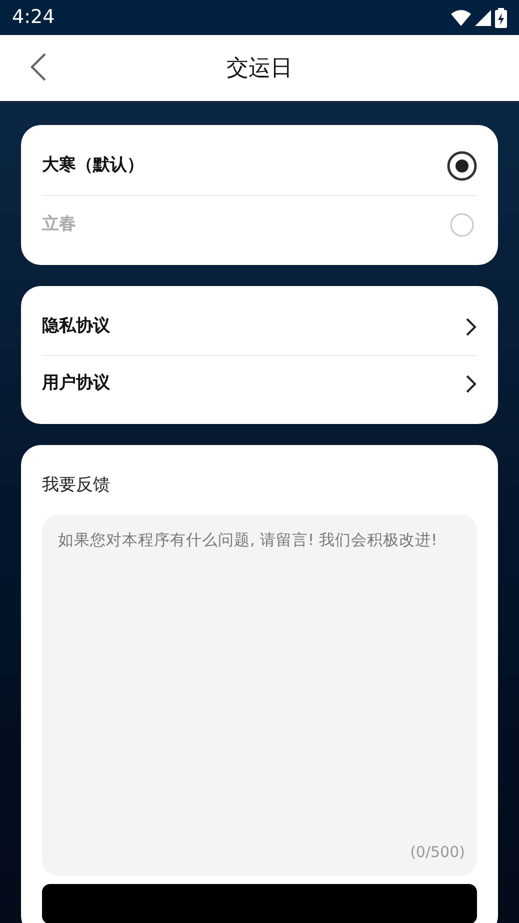  I want to click on status-time: 4:24, so click(33, 17).